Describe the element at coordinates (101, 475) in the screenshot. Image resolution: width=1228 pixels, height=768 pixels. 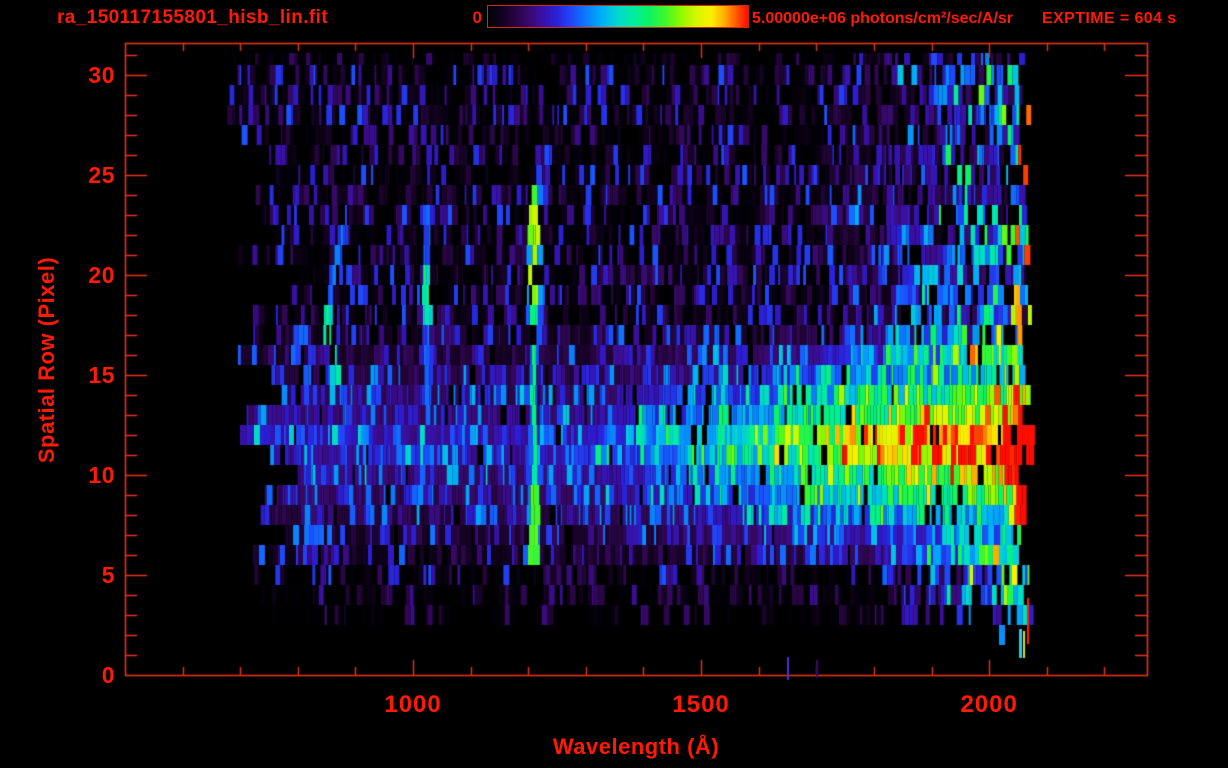
I see `y-tick-label: 10` at that location.